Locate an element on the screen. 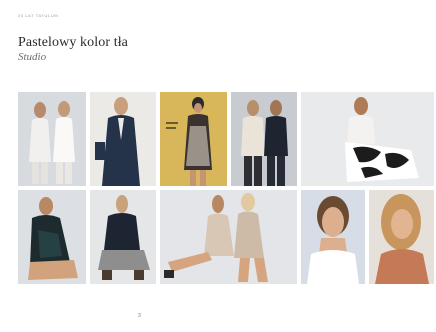 The image size is (436, 332). page-number: 3 is located at coordinates (139, 316).